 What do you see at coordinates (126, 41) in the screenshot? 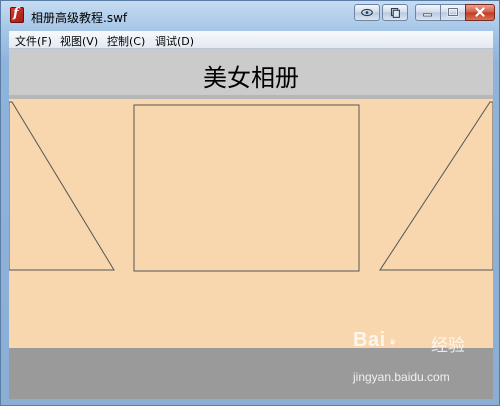
I see `menu-control: 控制(C)` at bounding box center [126, 41].